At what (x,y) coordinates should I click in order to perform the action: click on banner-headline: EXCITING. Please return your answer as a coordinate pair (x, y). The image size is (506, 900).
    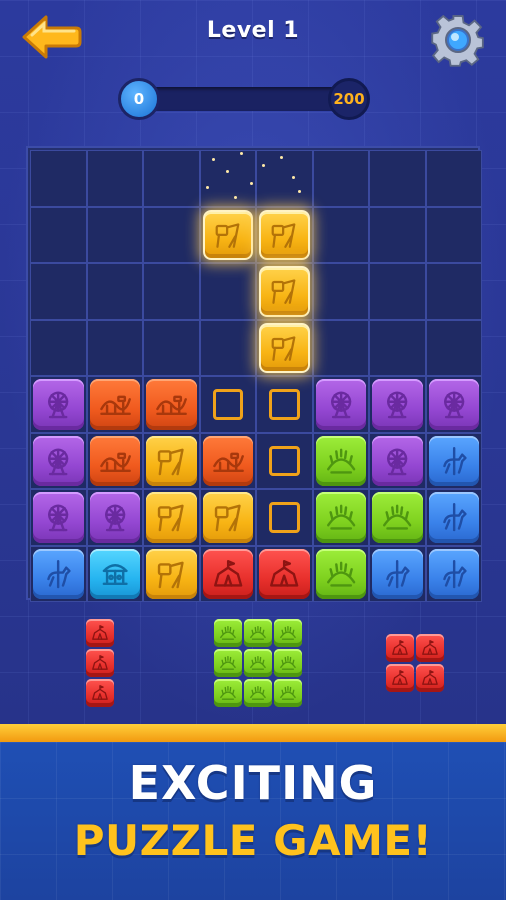
    Looking at the image, I should click on (253, 783).